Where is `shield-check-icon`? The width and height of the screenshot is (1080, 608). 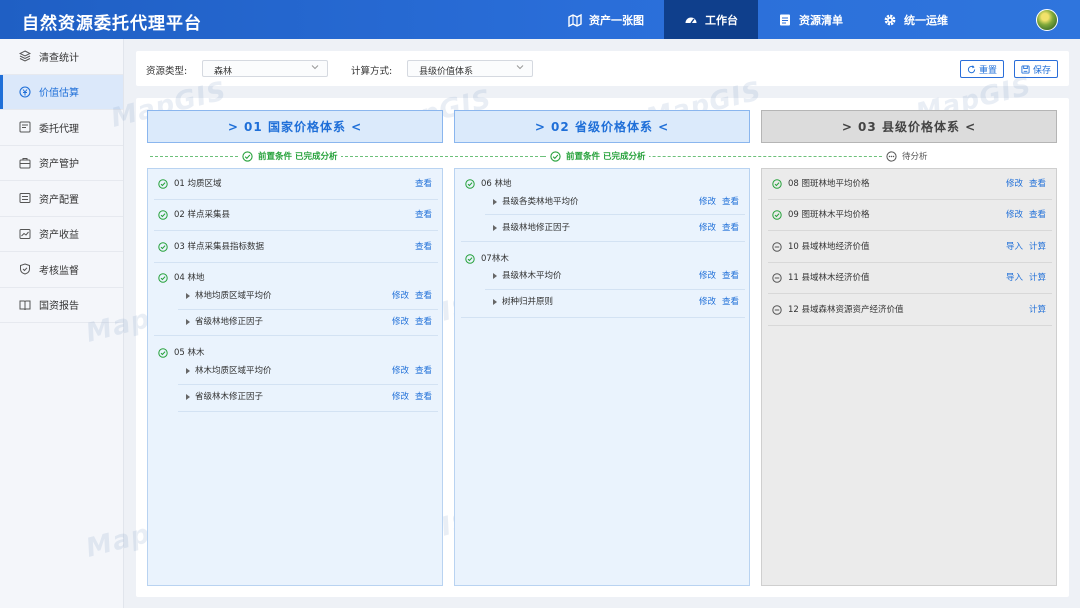 shield-check-icon is located at coordinates (25, 269).